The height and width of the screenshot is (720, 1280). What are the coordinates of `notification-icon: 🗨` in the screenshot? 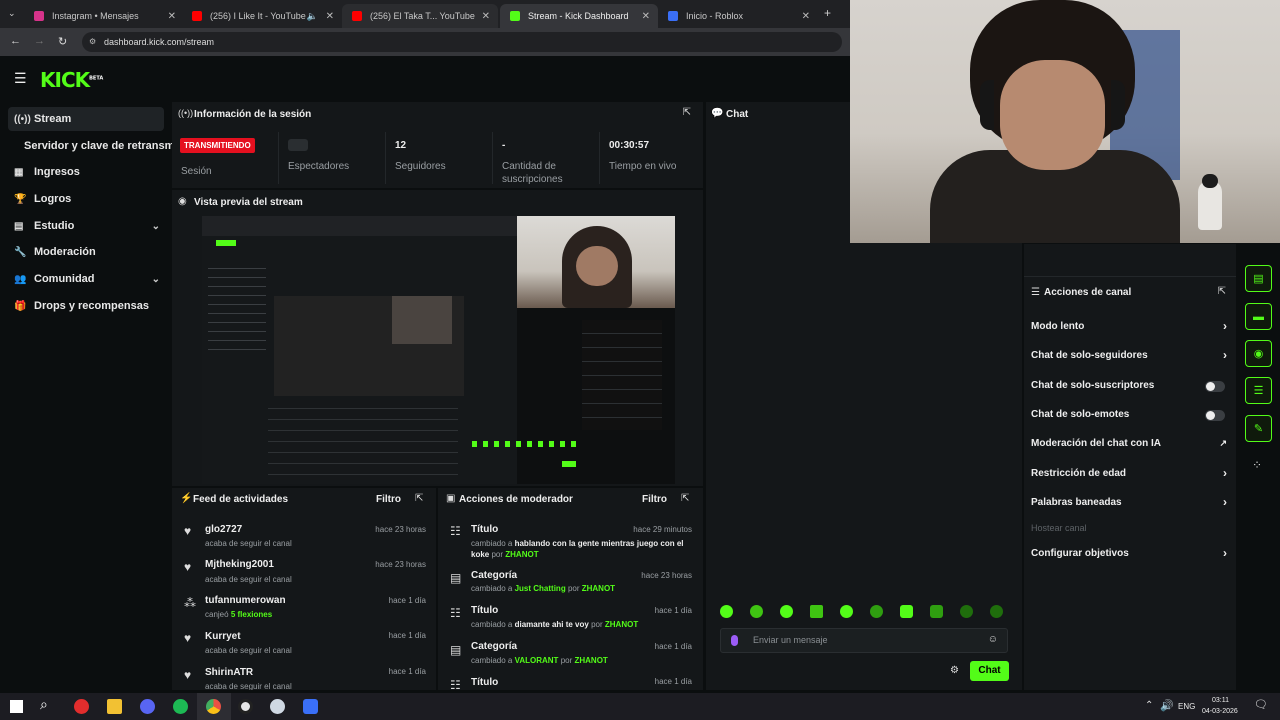 It's located at (1261, 704).